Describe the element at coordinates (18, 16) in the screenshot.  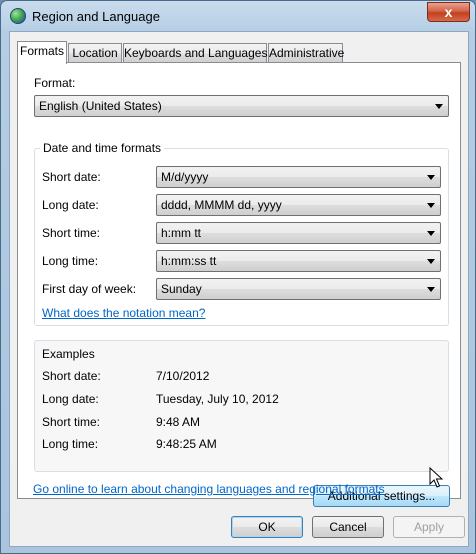
I see `globe-icon` at that location.